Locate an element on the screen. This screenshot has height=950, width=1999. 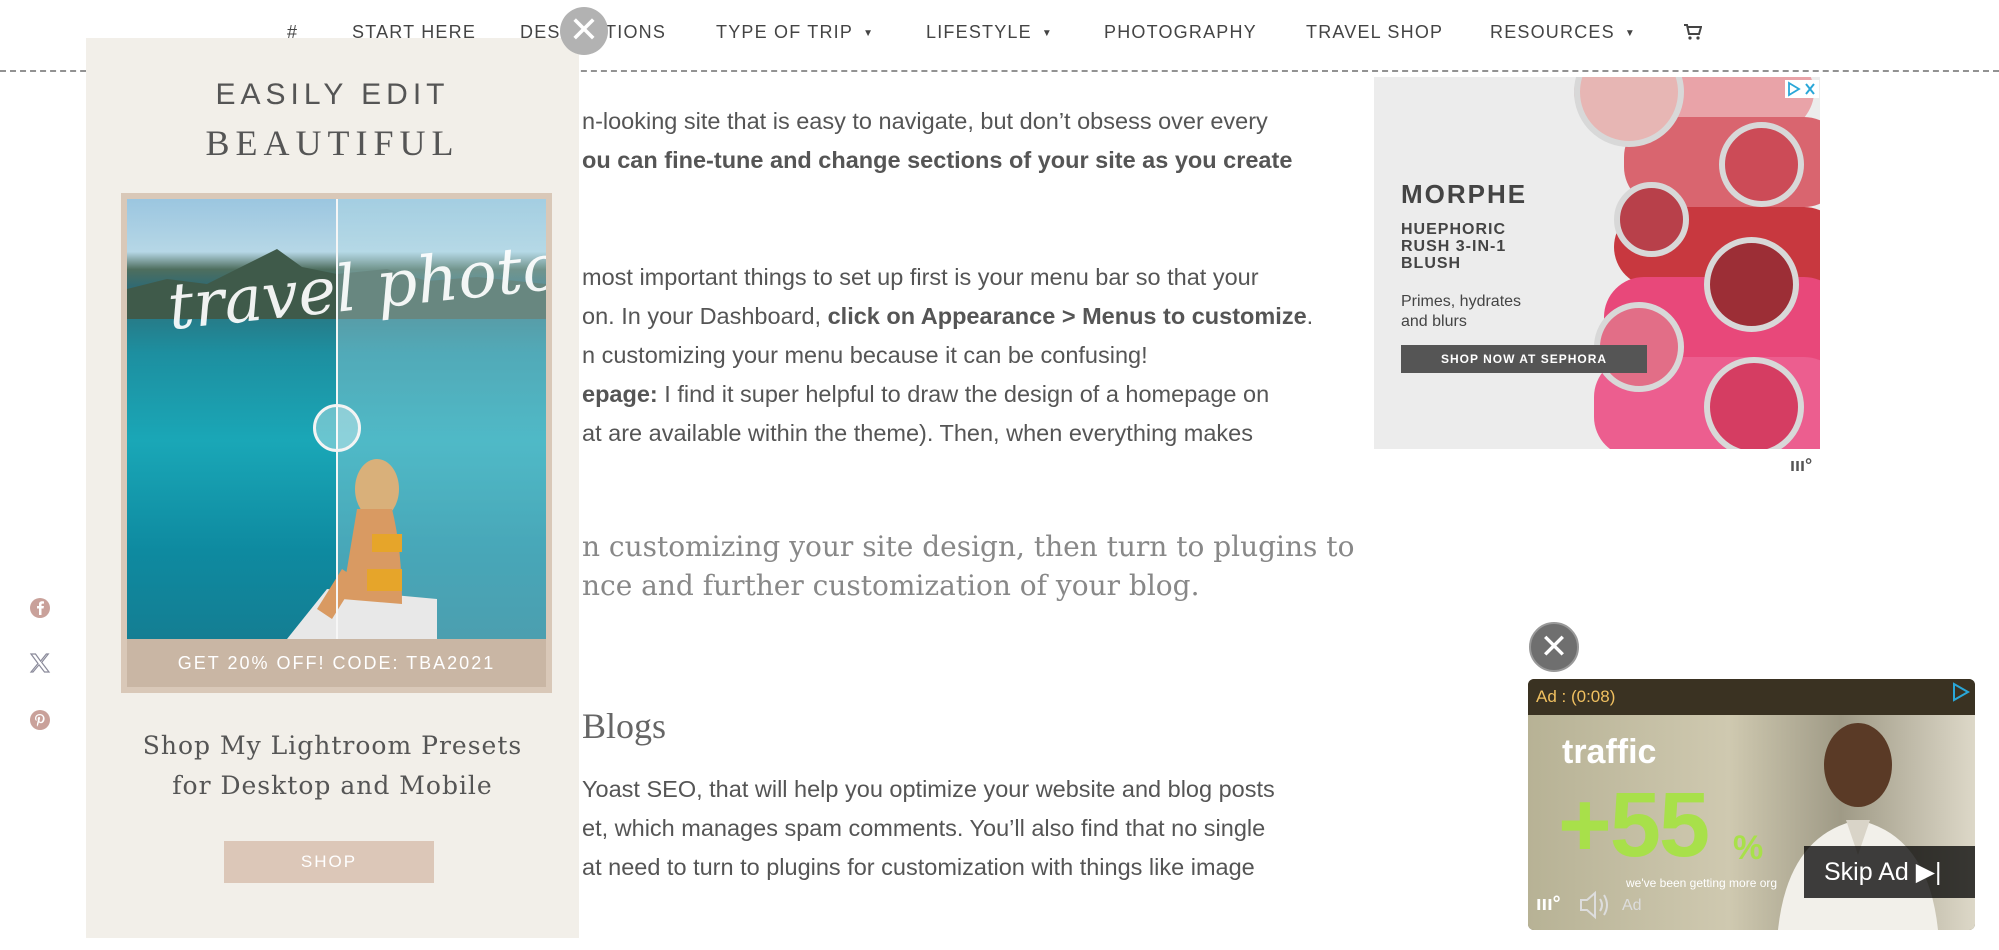
bold-text: click on Appearance > Menus to customize is located at coordinates (1067, 316).